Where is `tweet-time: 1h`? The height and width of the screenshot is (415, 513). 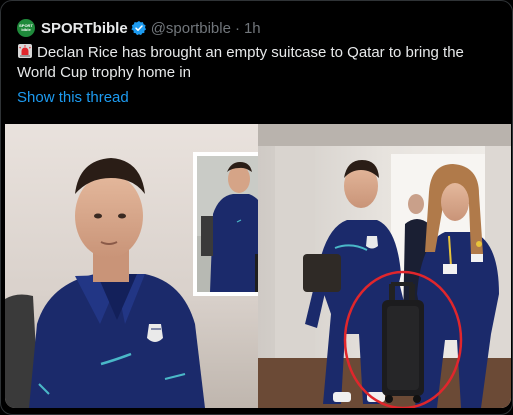 tweet-time: 1h is located at coordinates (252, 28).